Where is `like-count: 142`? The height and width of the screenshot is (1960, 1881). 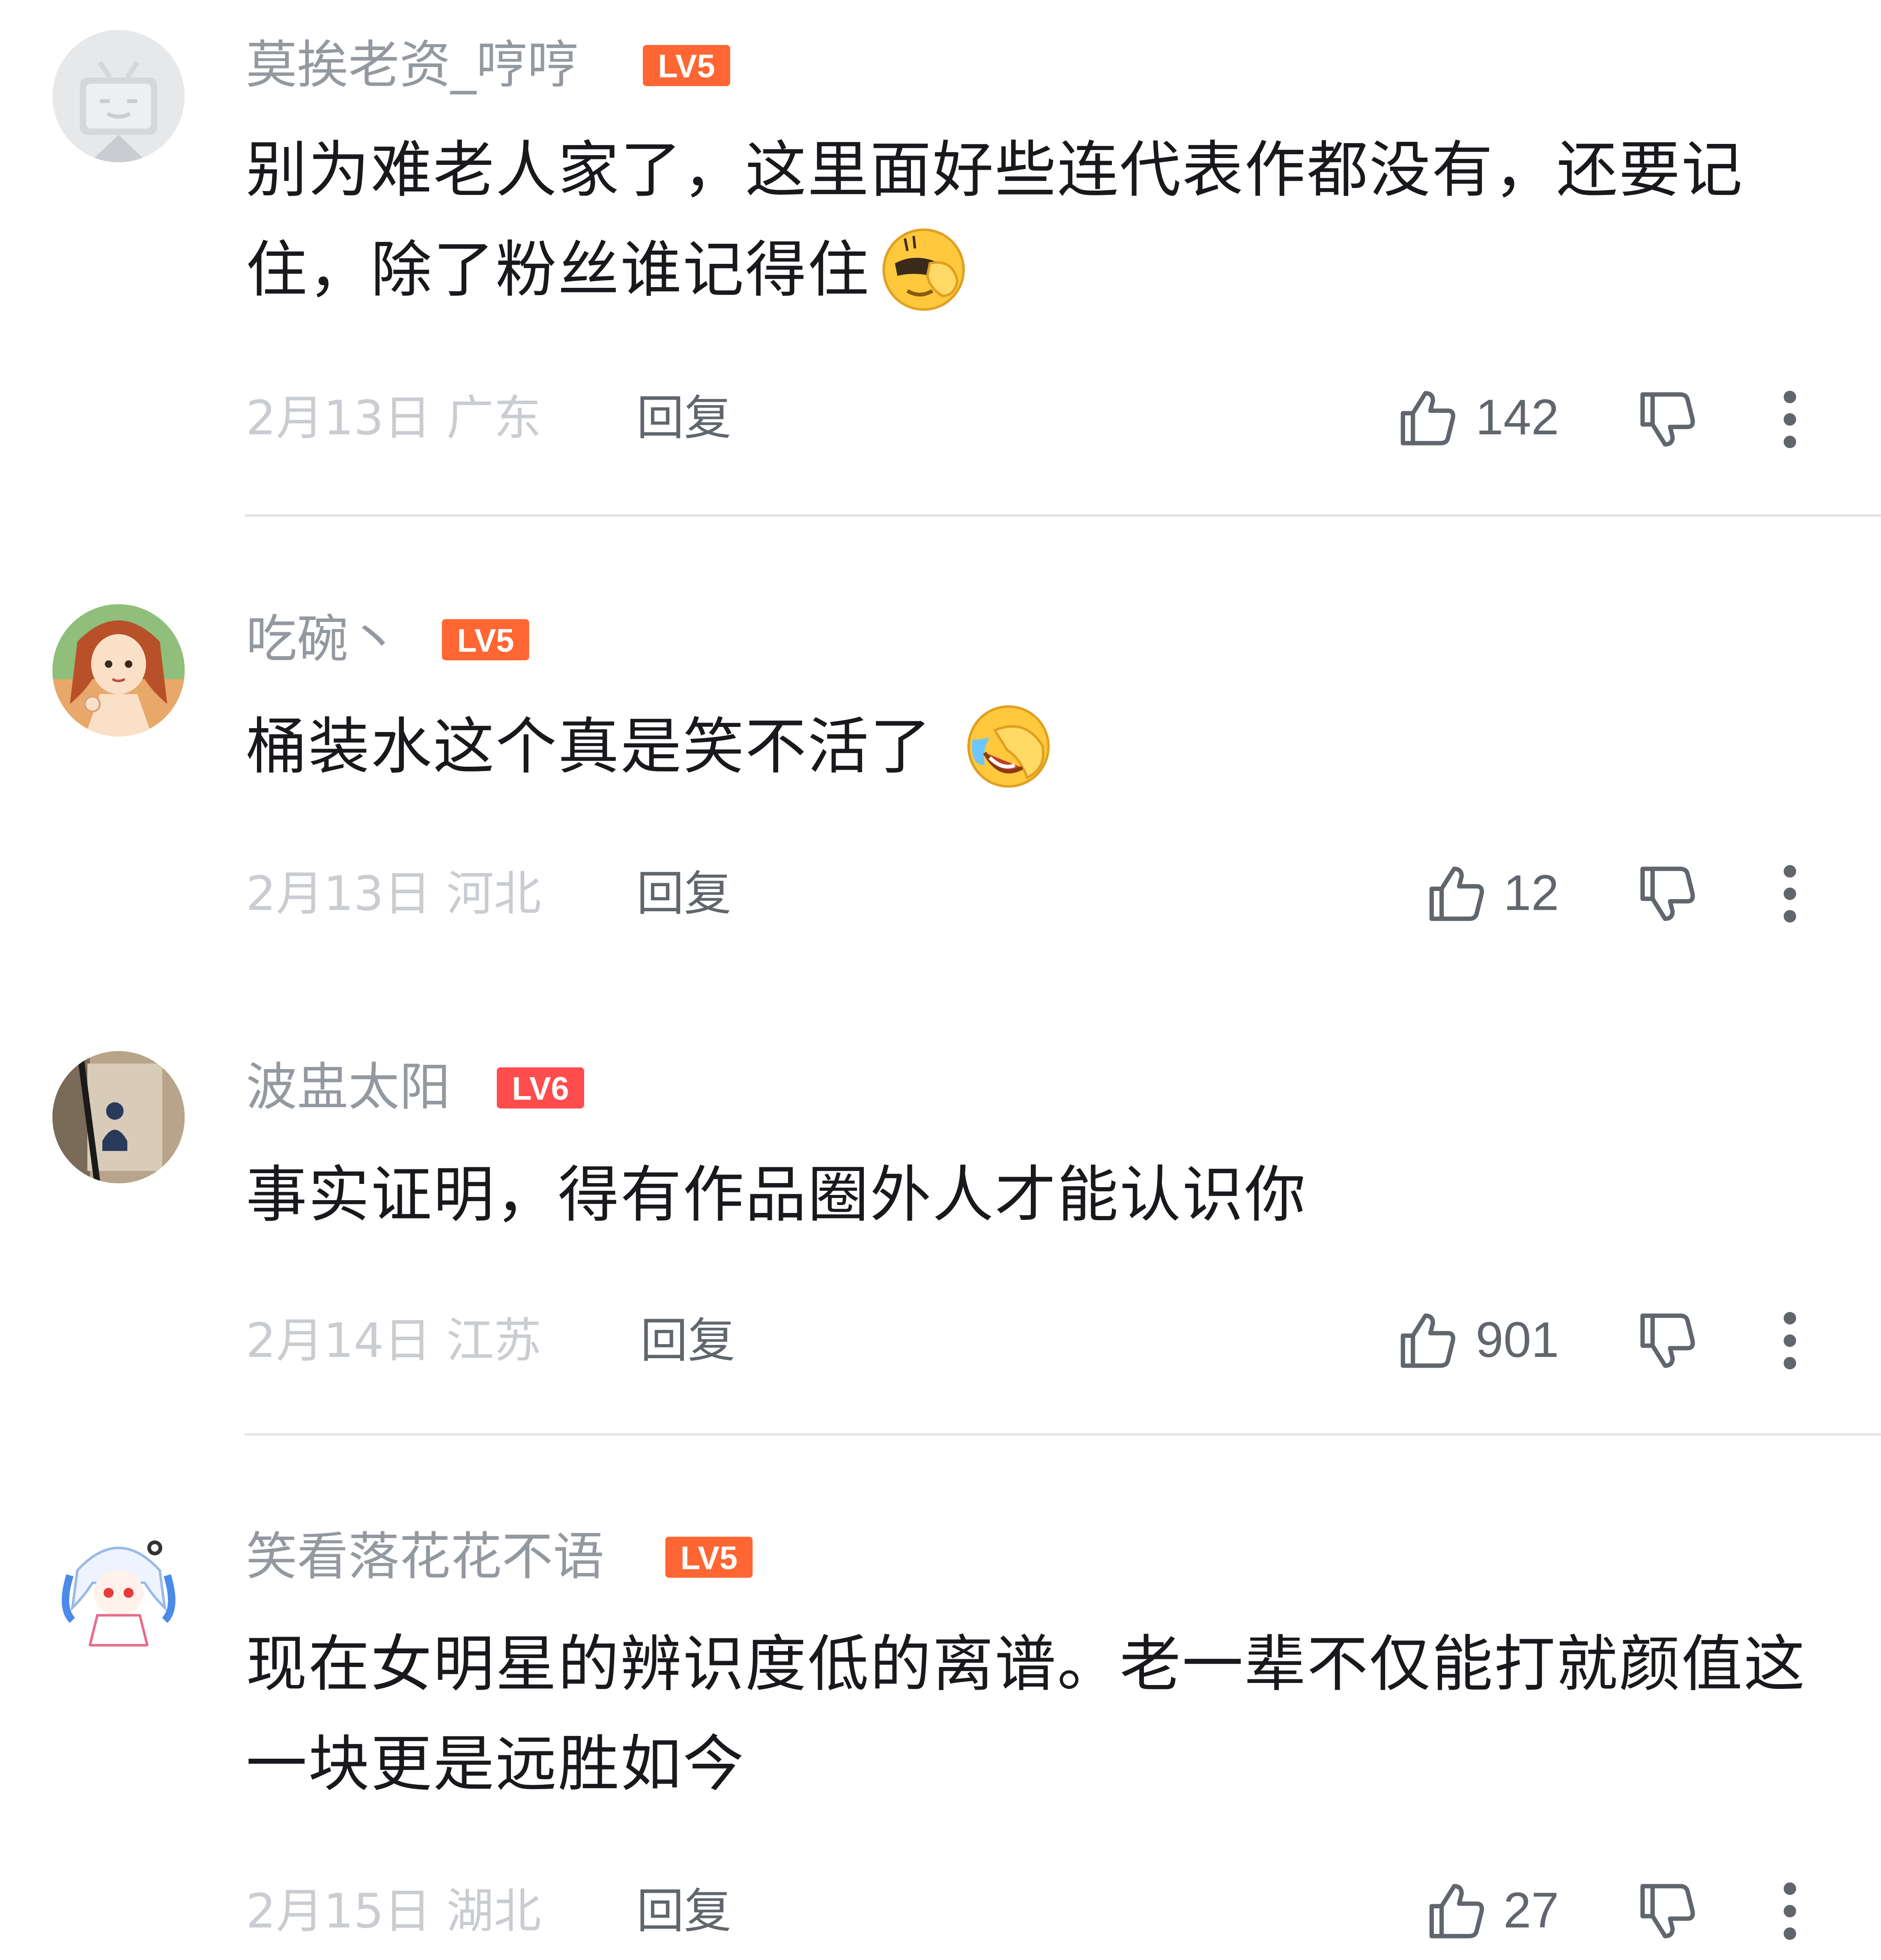
like-count: 142 is located at coordinates (1517, 418).